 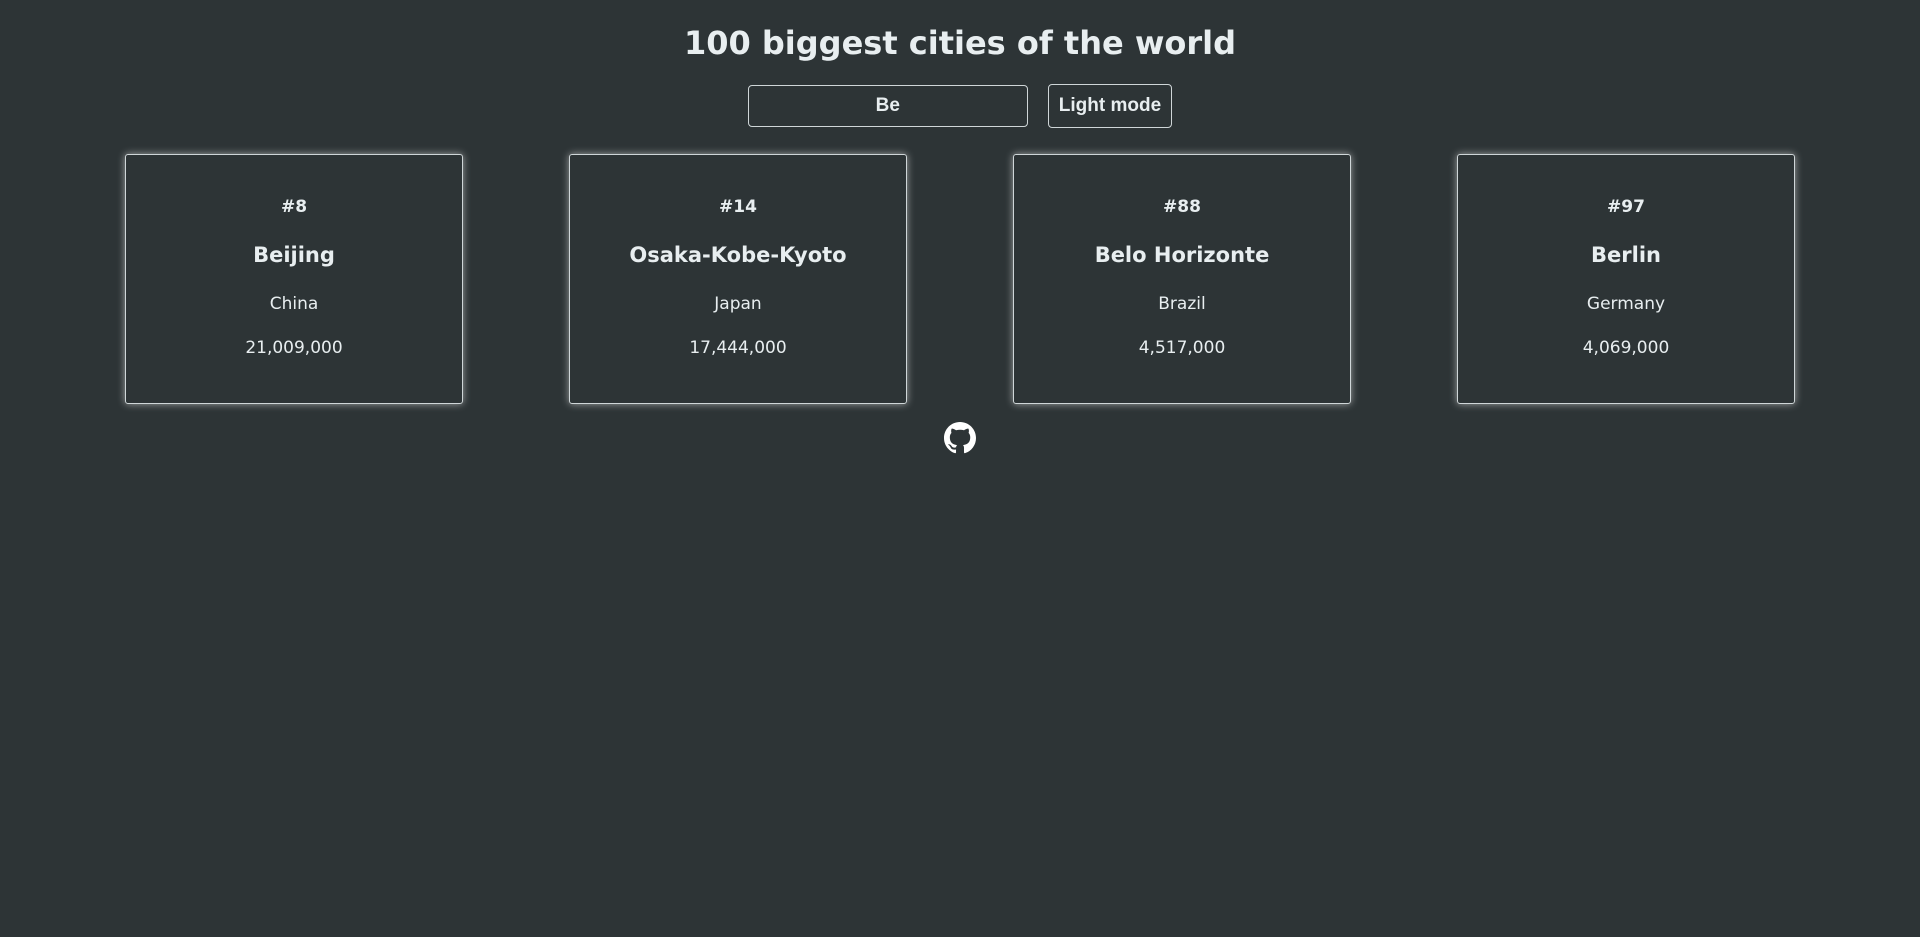 What do you see at coordinates (1626, 207) in the screenshot?
I see `city-rank: #97` at bounding box center [1626, 207].